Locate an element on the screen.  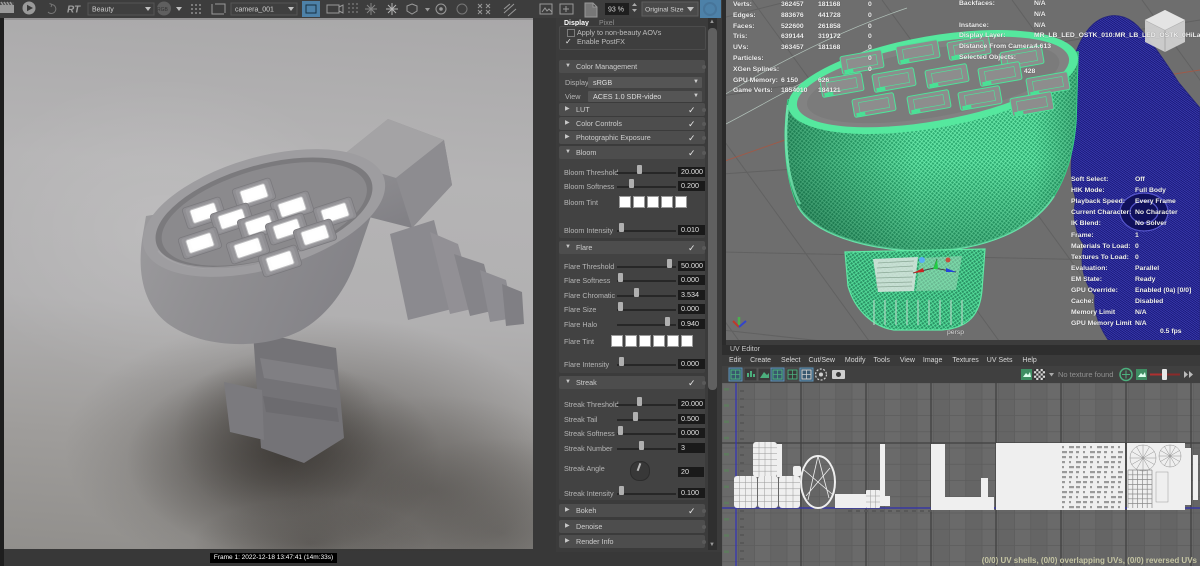
svg-text: Original Size is located at coordinates (664, 10).